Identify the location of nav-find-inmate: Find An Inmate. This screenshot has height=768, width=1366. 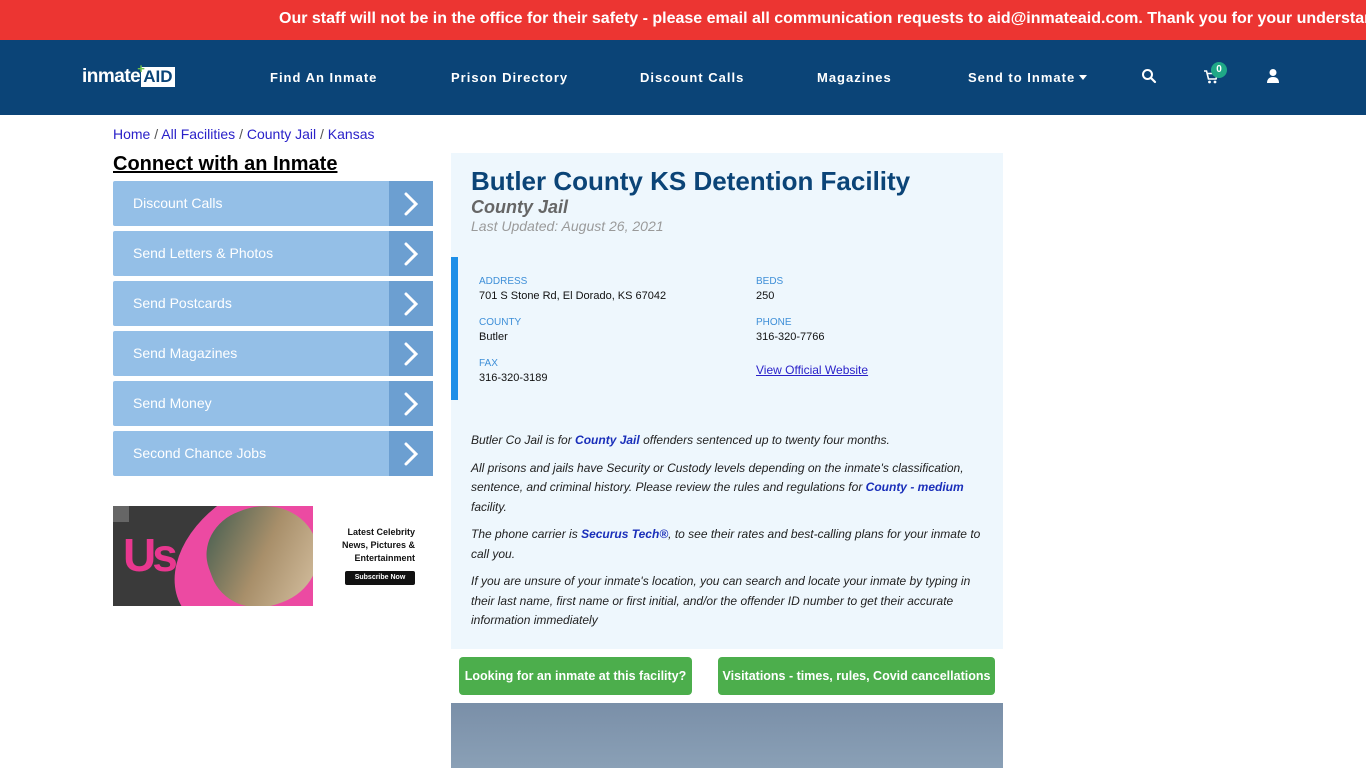
(323, 77).